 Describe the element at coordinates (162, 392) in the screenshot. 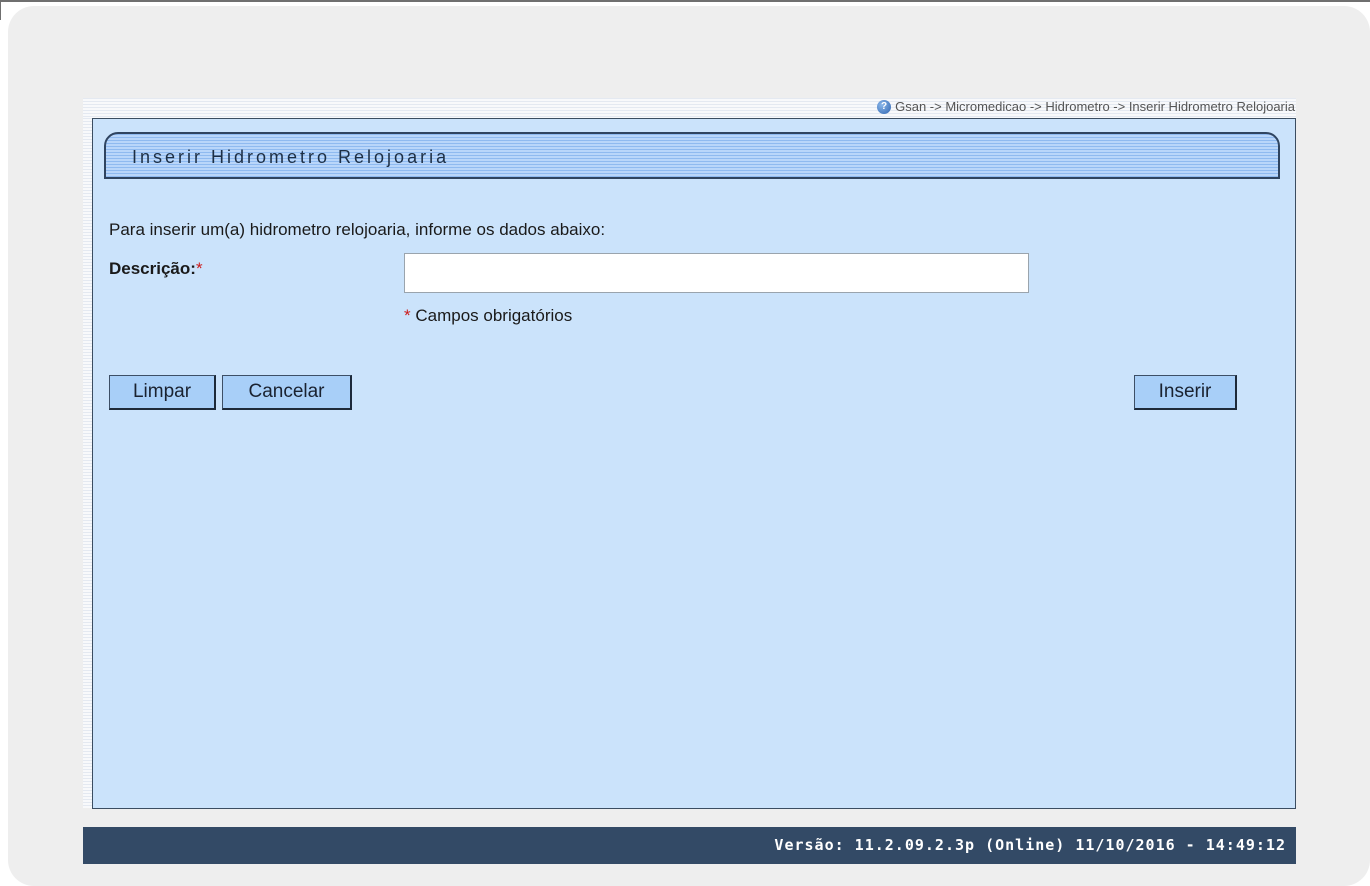

I see `limpar-button: Limpar` at that location.